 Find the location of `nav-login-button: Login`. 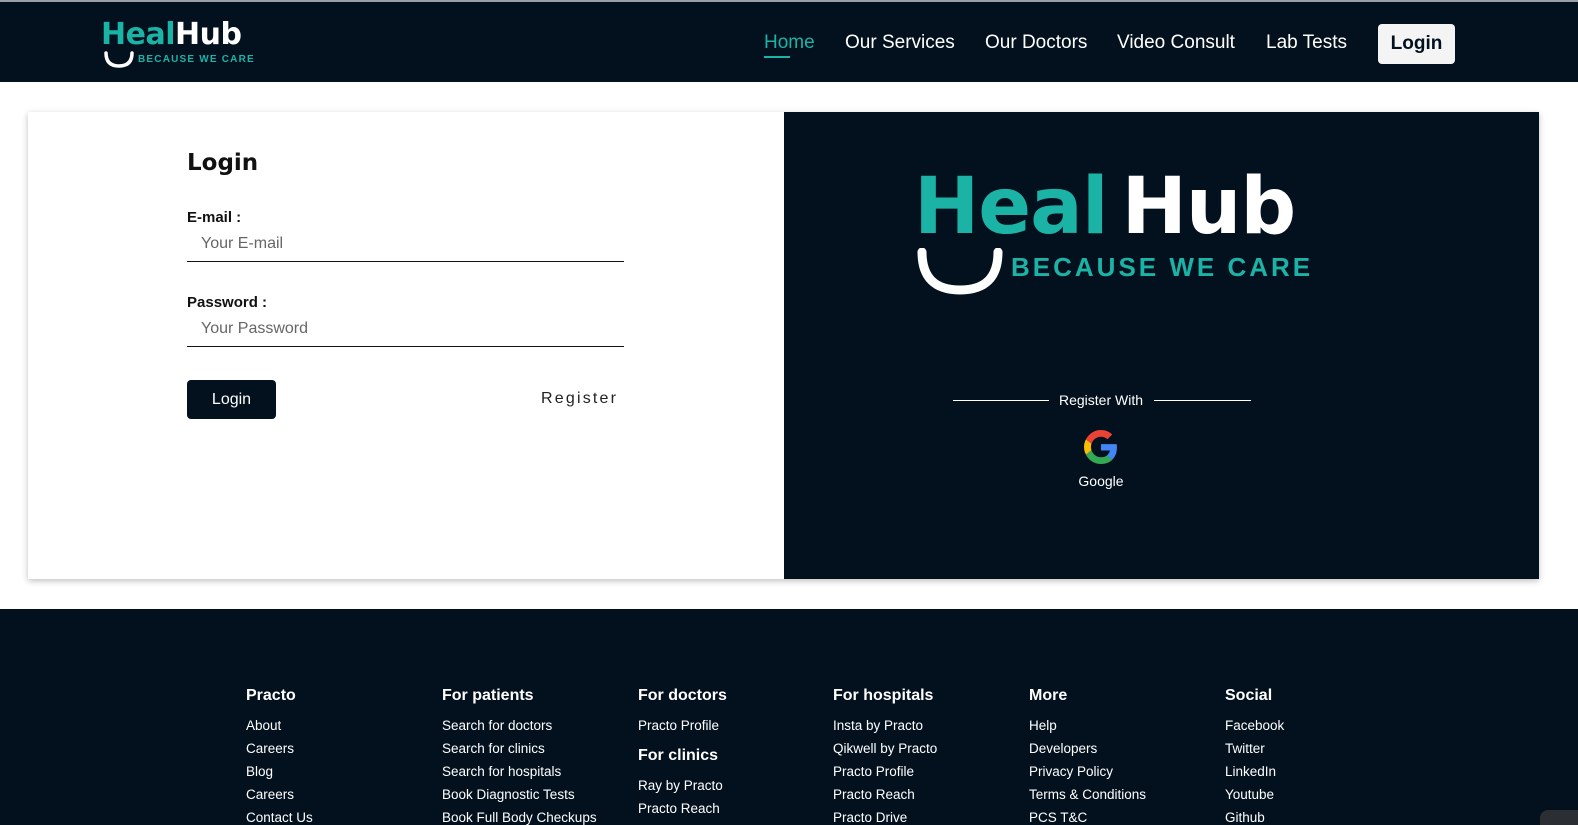

nav-login-button: Login is located at coordinates (1416, 44).